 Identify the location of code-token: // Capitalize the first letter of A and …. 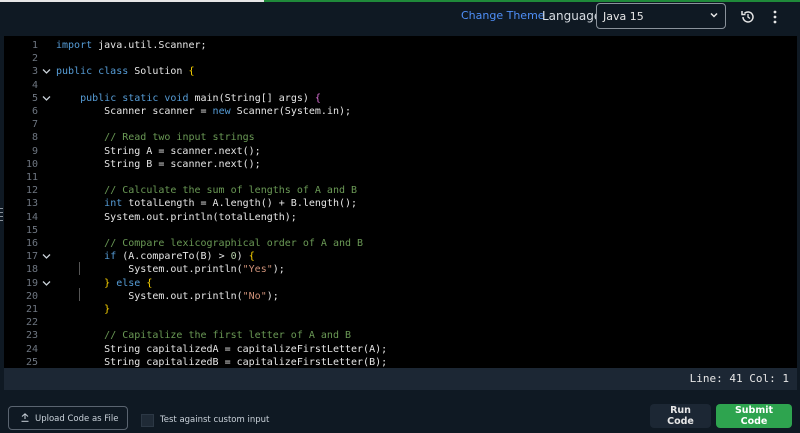
(228, 336).